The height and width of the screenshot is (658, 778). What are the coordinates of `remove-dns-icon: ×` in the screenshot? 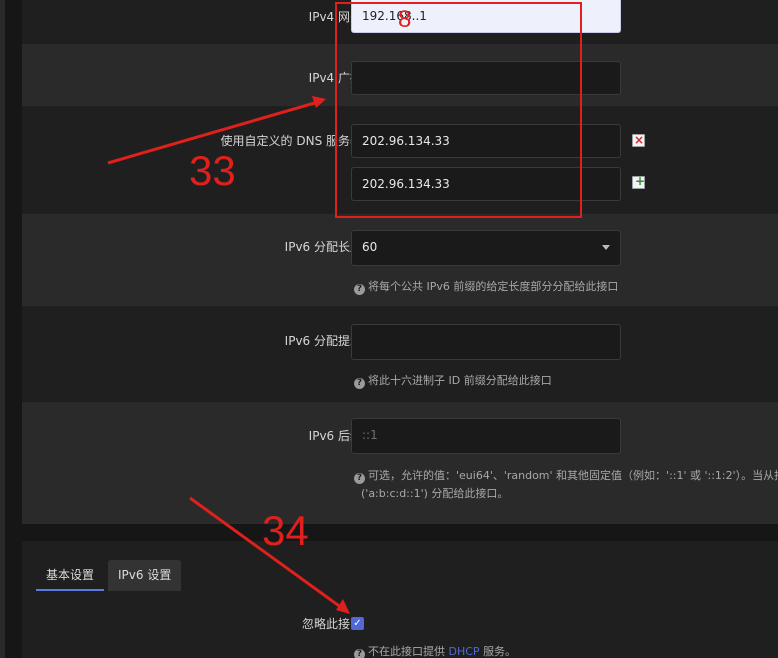 It's located at (638, 140).